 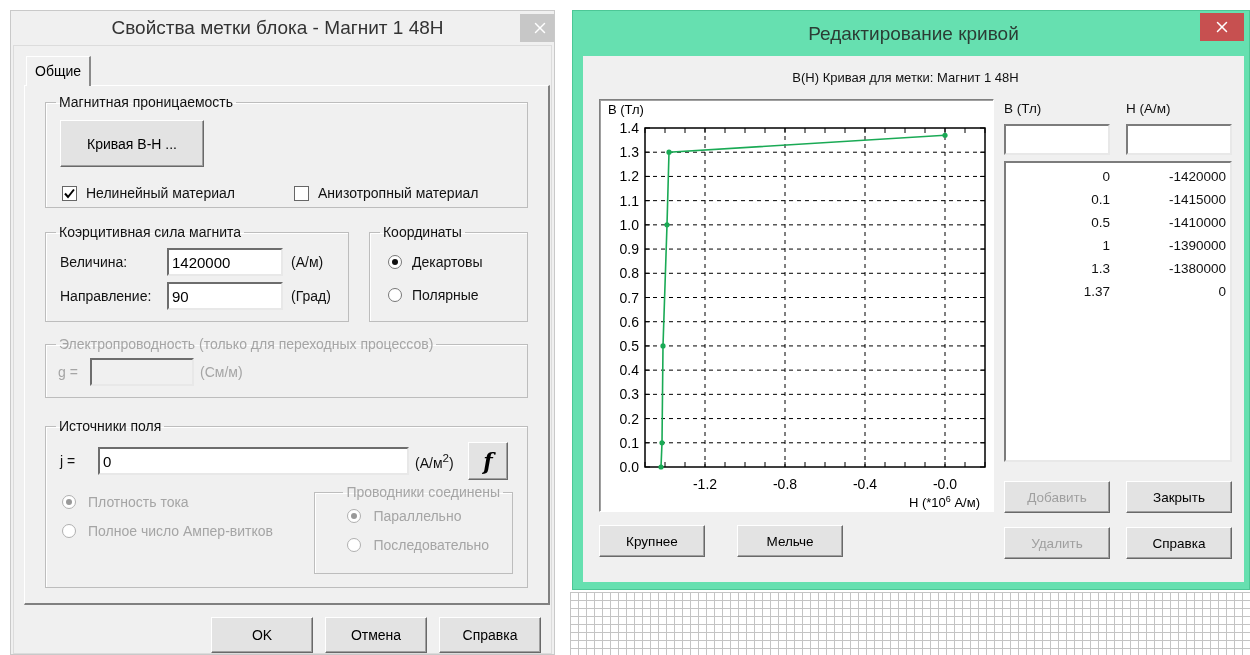 What do you see at coordinates (945, 484) in the screenshot?
I see `x-tick-label: -0.0` at bounding box center [945, 484].